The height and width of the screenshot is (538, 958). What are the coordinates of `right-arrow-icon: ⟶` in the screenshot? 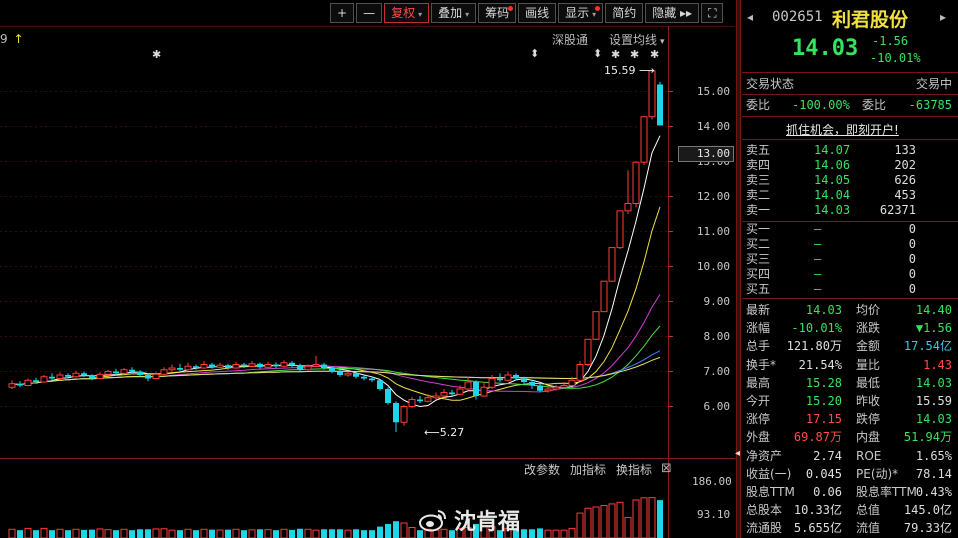 It's located at (645, 70).